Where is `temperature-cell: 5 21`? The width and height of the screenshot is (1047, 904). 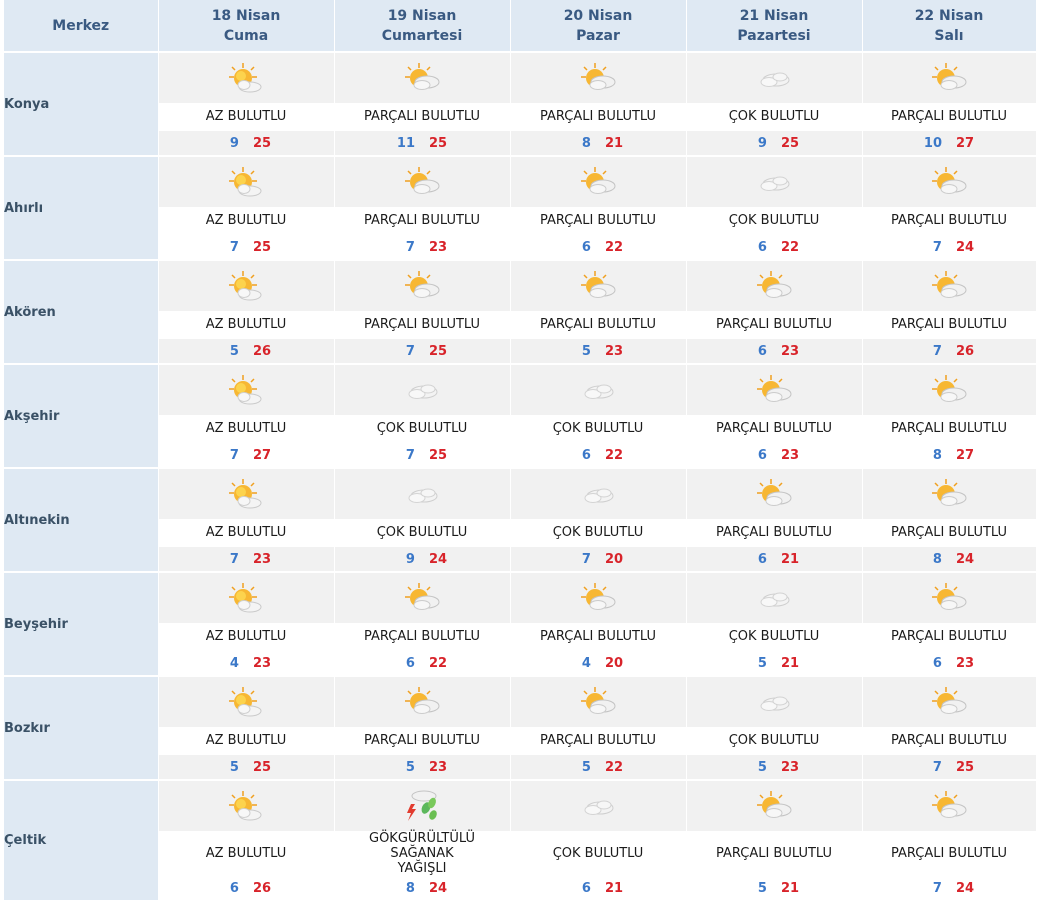
temperature-cell: 5 21 is located at coordinates (774, 889).